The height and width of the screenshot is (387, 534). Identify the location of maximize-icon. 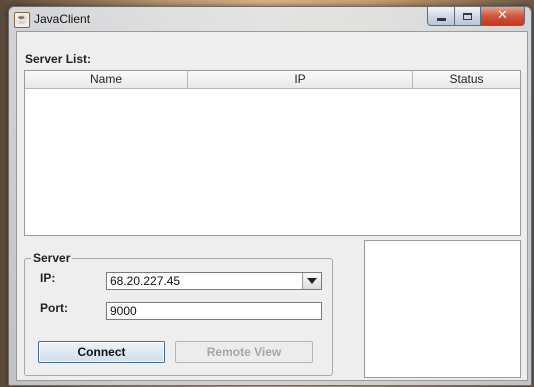
(467, 16).